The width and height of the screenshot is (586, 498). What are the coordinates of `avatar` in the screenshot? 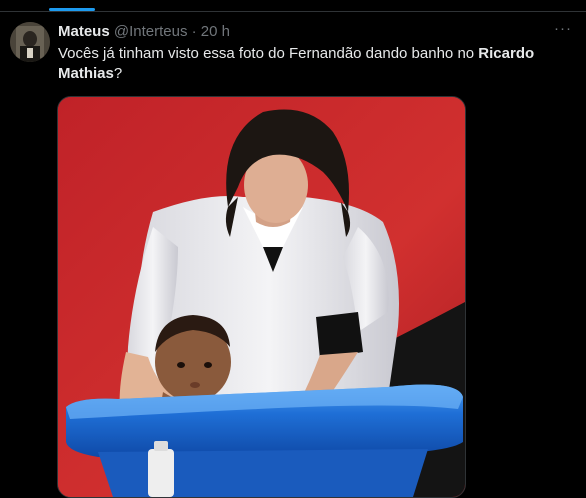 It's located at (30, 42).